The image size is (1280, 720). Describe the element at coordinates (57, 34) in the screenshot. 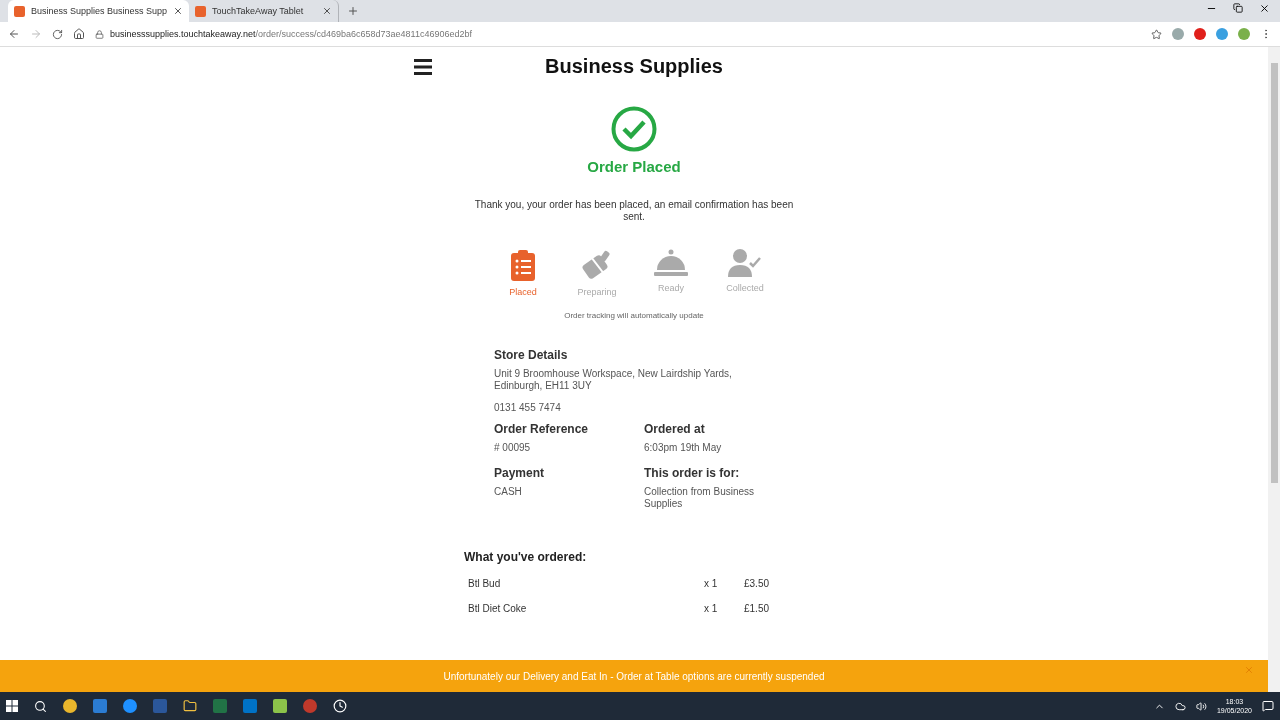

I see `reload-icon` at that location.